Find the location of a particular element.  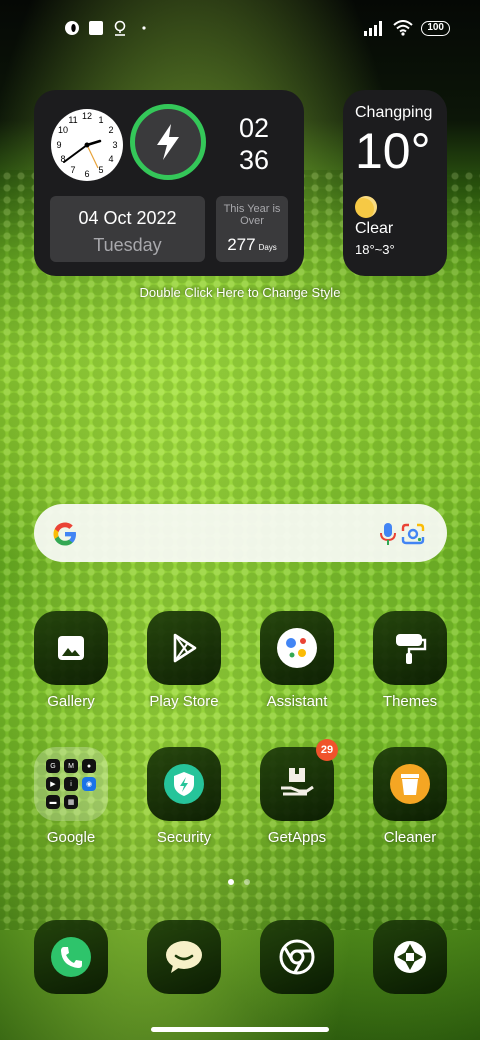

svg-text: 6 is located at coordinates (86, 174).